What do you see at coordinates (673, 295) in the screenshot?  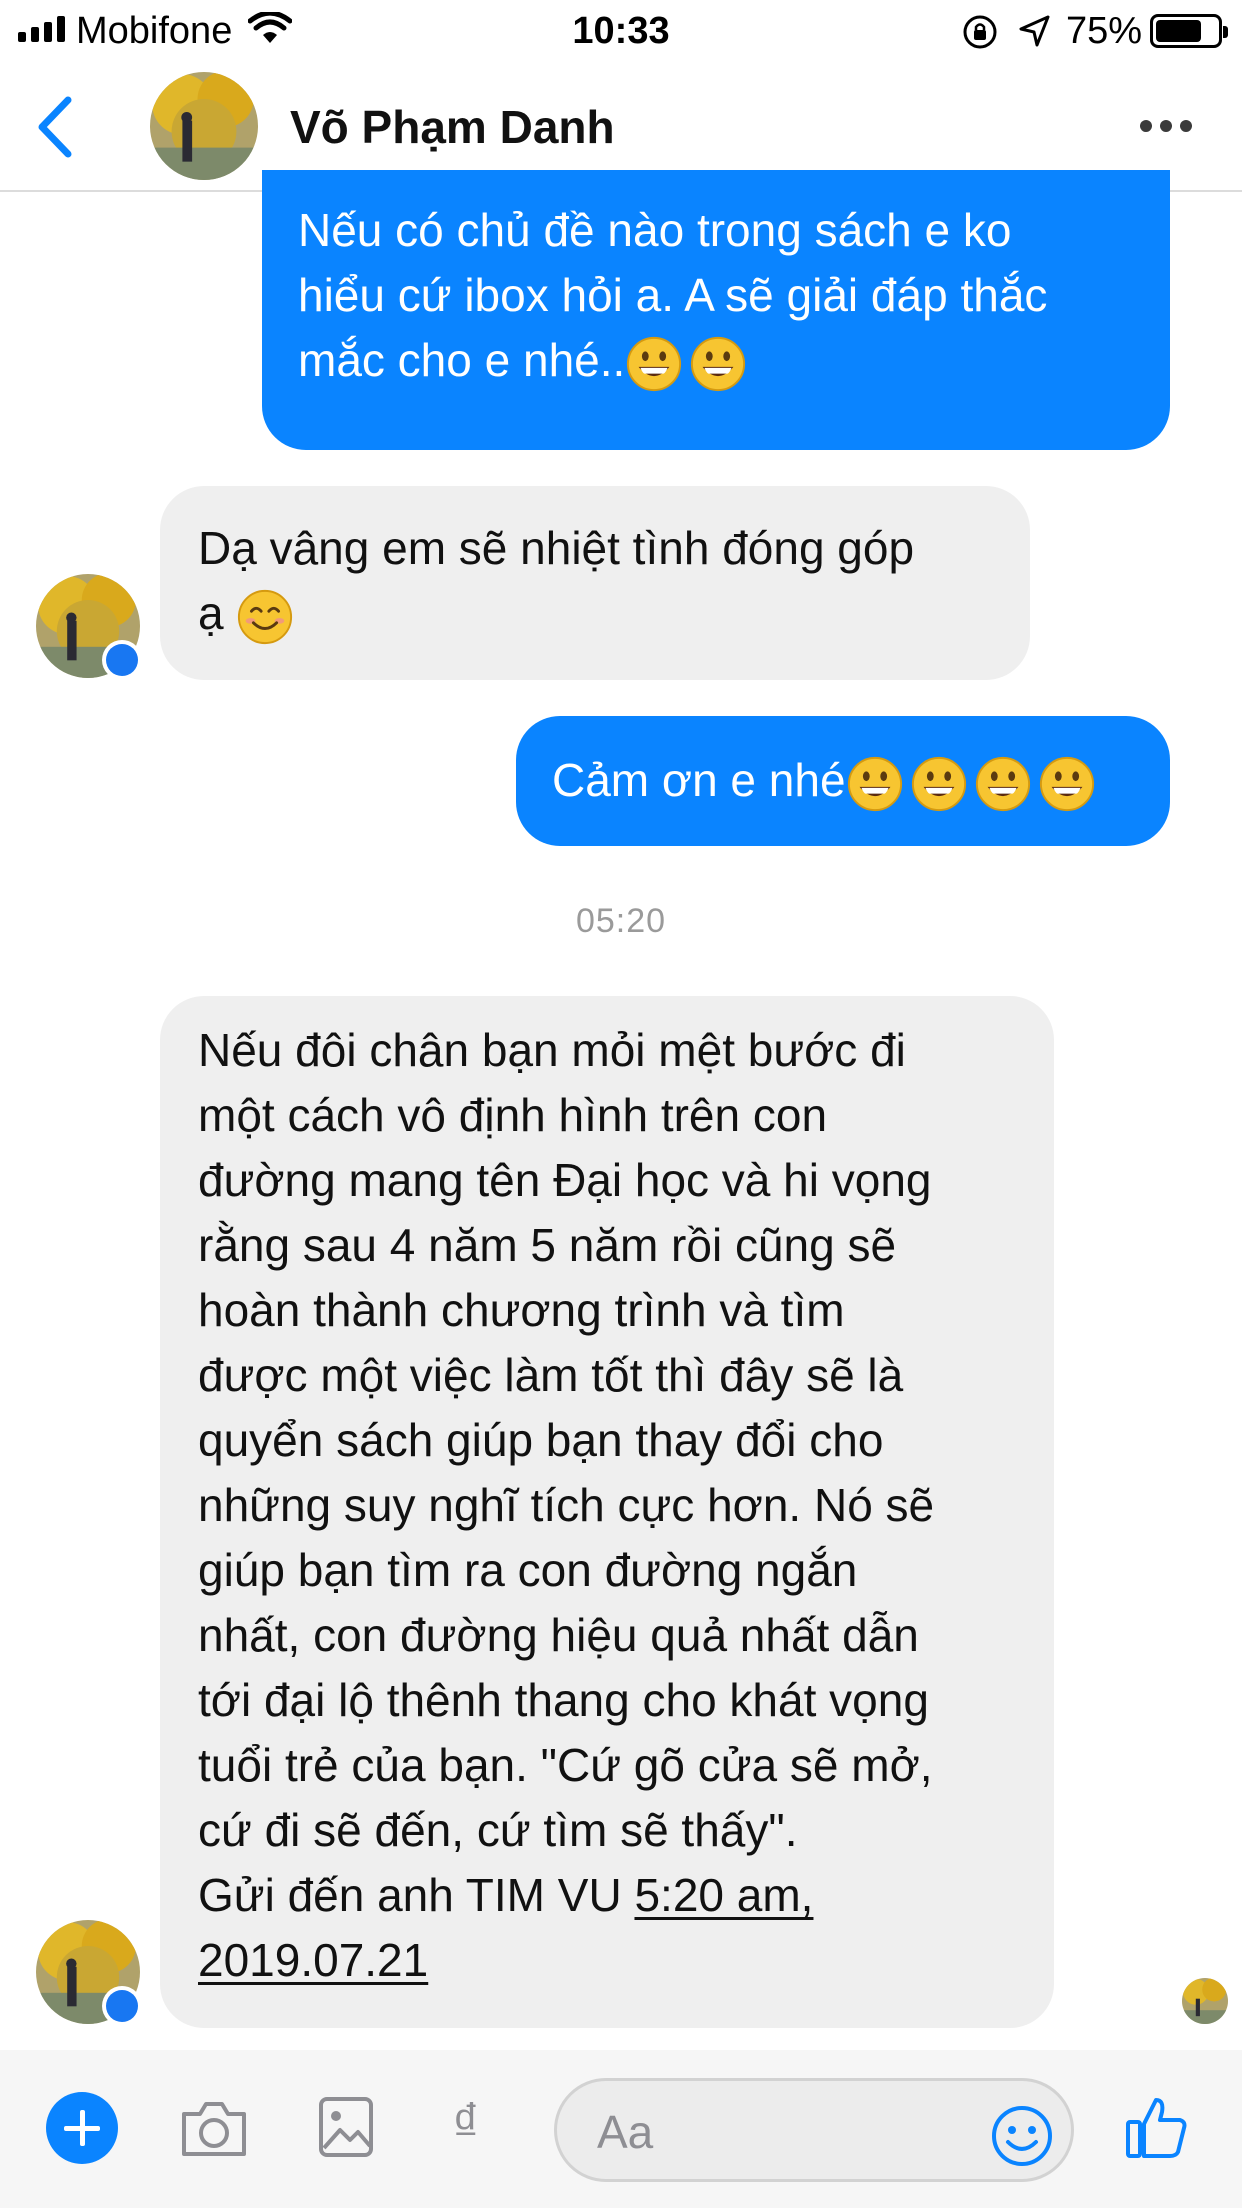 I see `message-text-line: hiểu cứ ibox hỏi a. A sẽ giải đáp thắc` at bounding box center [673, 295].